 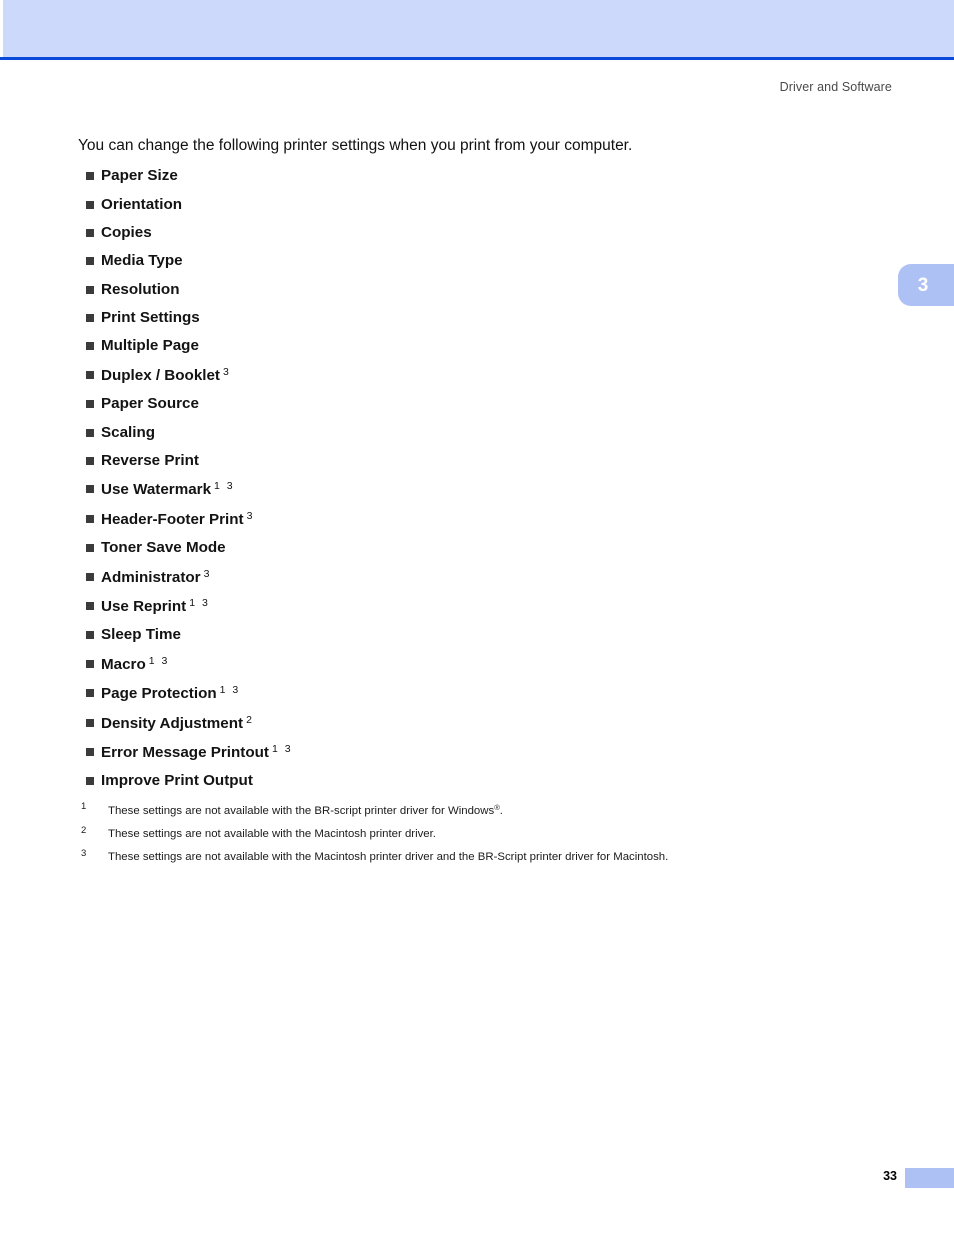 What do you see at coordinates (151, 577) in the screenshot?
I see `setting-label: Administrator` at bounding box center [151, 577].